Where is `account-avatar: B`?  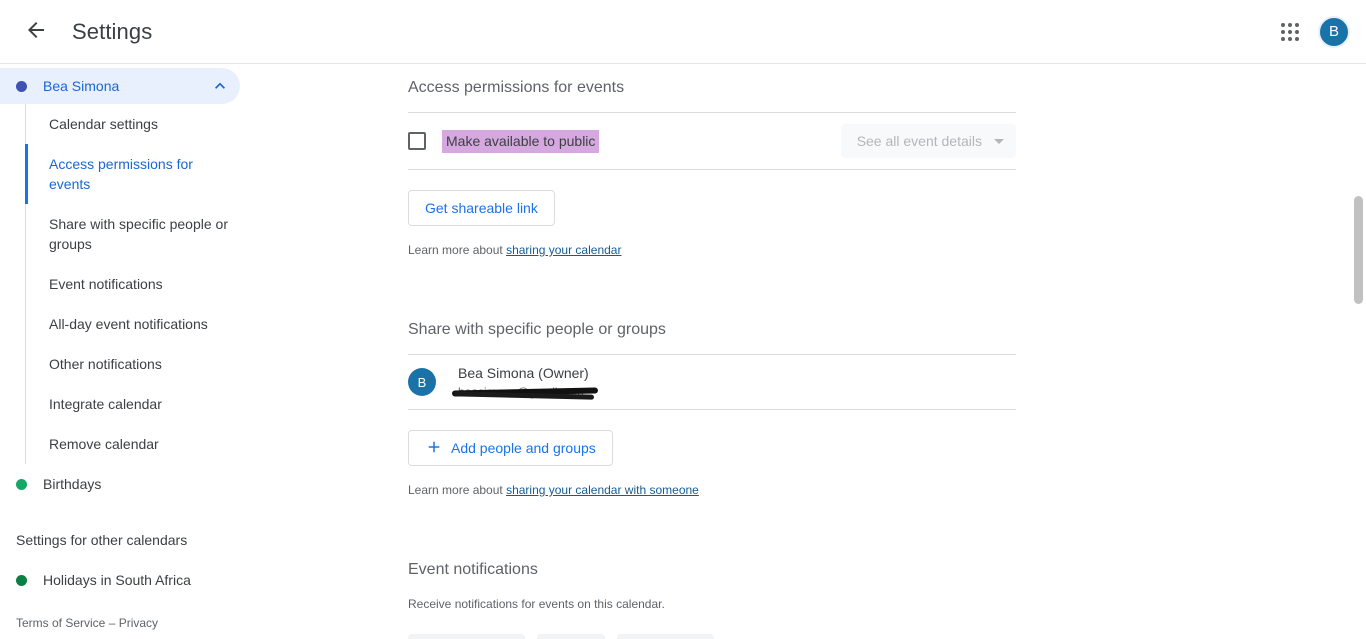 account-avatar: B is located at coordinates (1334, 31).